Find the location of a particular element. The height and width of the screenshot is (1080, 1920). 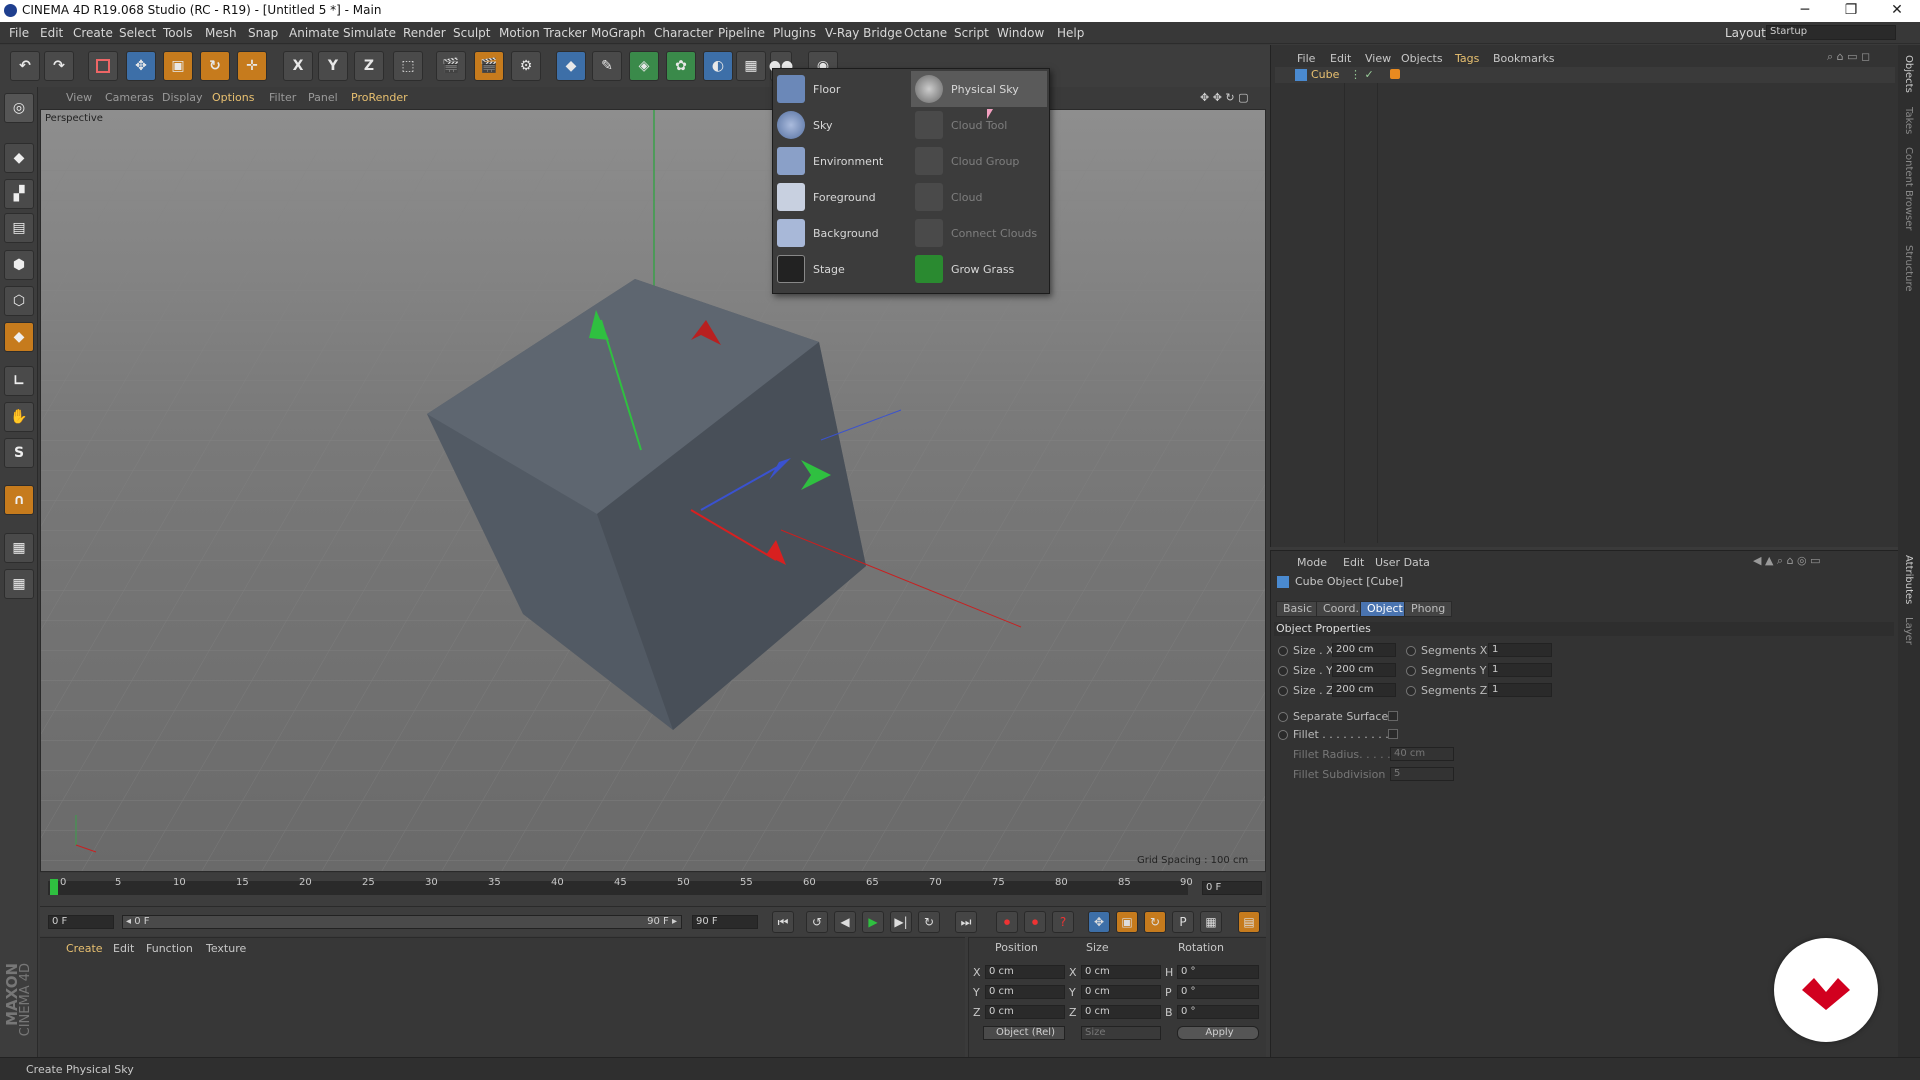

undo-button: ↶ is located at coordinates (25, 66).